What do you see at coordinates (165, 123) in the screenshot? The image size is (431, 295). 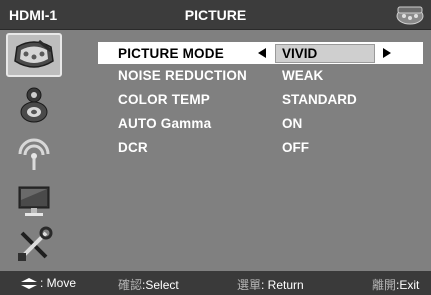 I see `menu-item-label: AUTO Gamma` at bounding box center [165, 123].